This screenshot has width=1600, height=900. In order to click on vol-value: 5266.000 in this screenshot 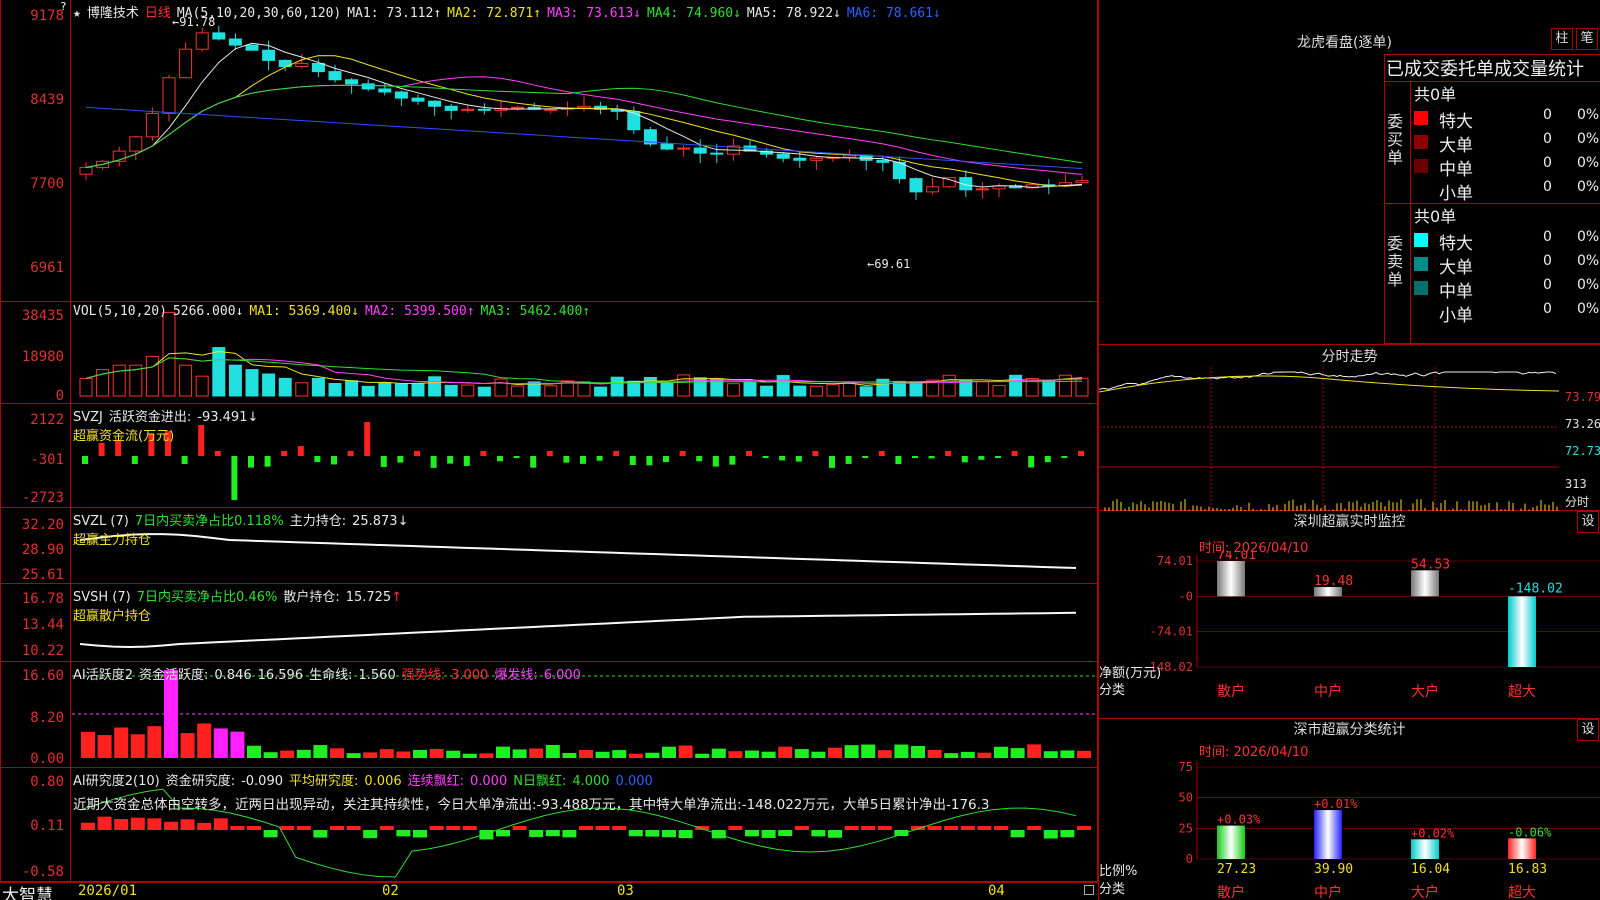, I will do `click(204, 311)`.